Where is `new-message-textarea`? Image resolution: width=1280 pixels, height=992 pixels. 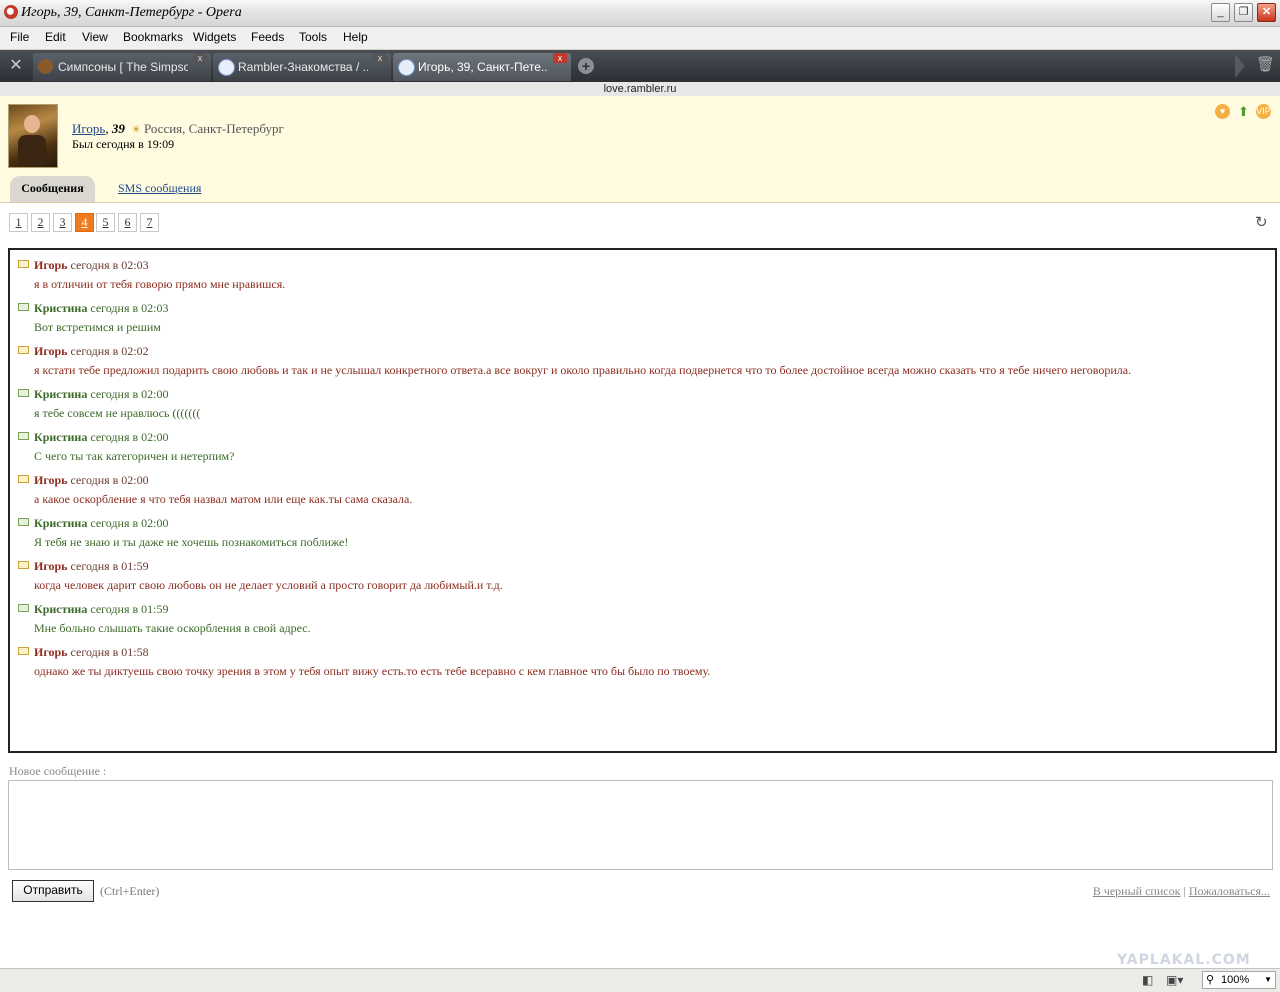
new-message-textarea is located at coordinates (640, 825).